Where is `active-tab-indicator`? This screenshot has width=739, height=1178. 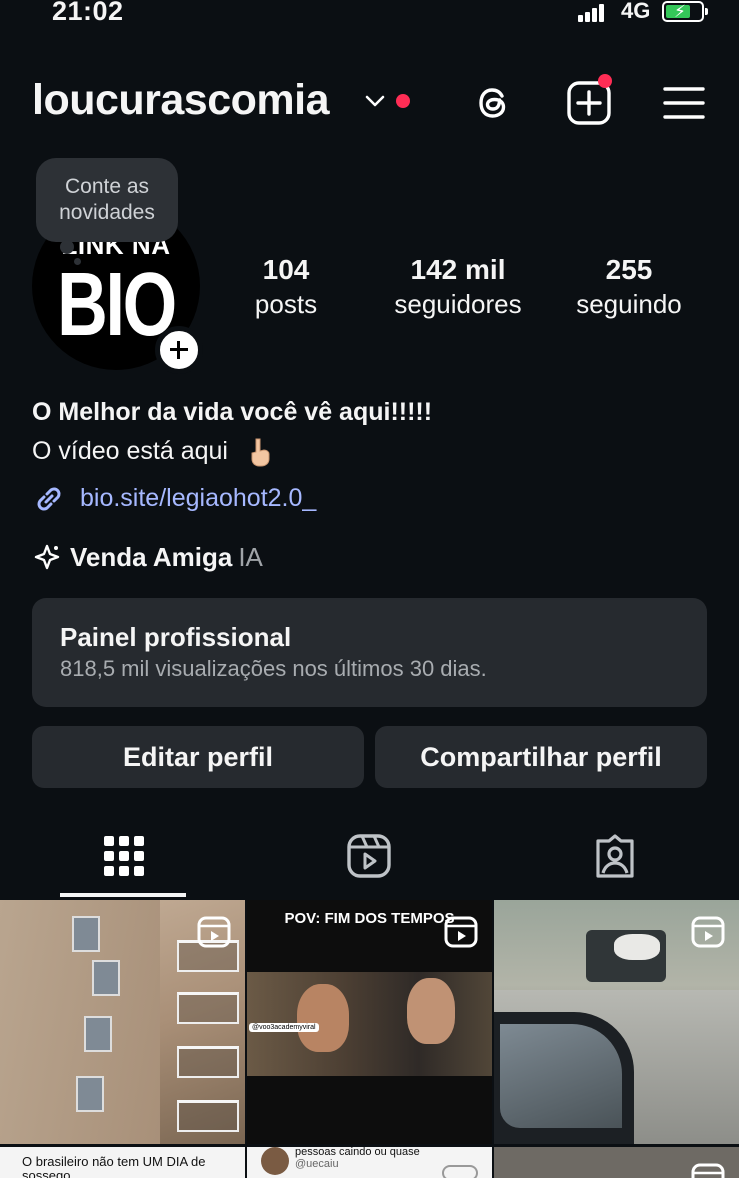 active-tab-indicator is located at coordinates (123, 895).